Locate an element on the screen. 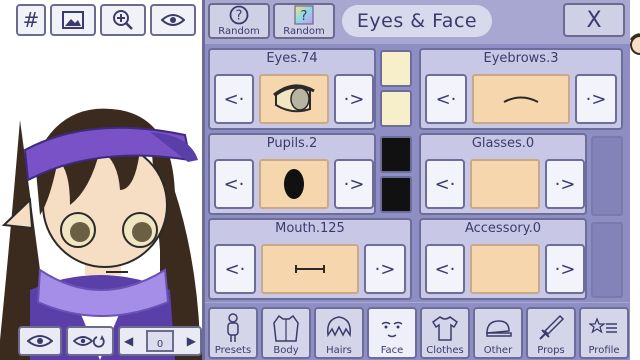 The width and height of the screenshot is (640, 360). eyes-preview is located at coordinates (294, 99).